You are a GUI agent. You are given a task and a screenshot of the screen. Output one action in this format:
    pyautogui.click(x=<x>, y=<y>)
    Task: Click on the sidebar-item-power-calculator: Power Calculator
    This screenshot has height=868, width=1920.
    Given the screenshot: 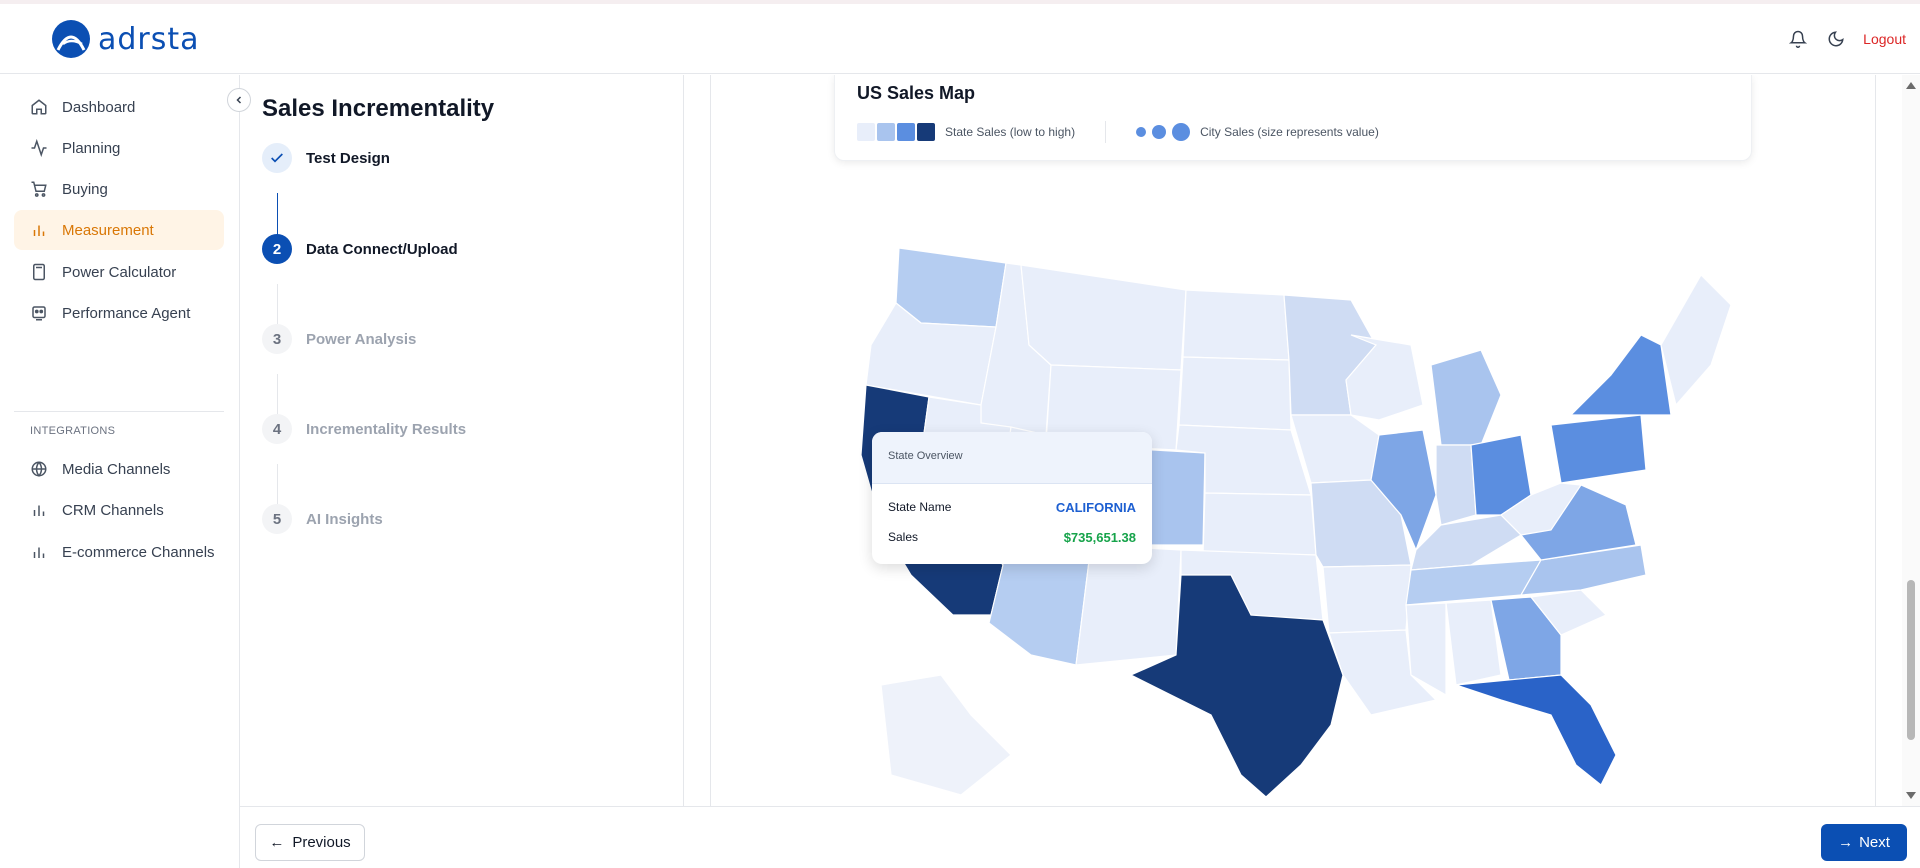 What is the action you would take?
    pyautogui.click(x=119, y=272)
    